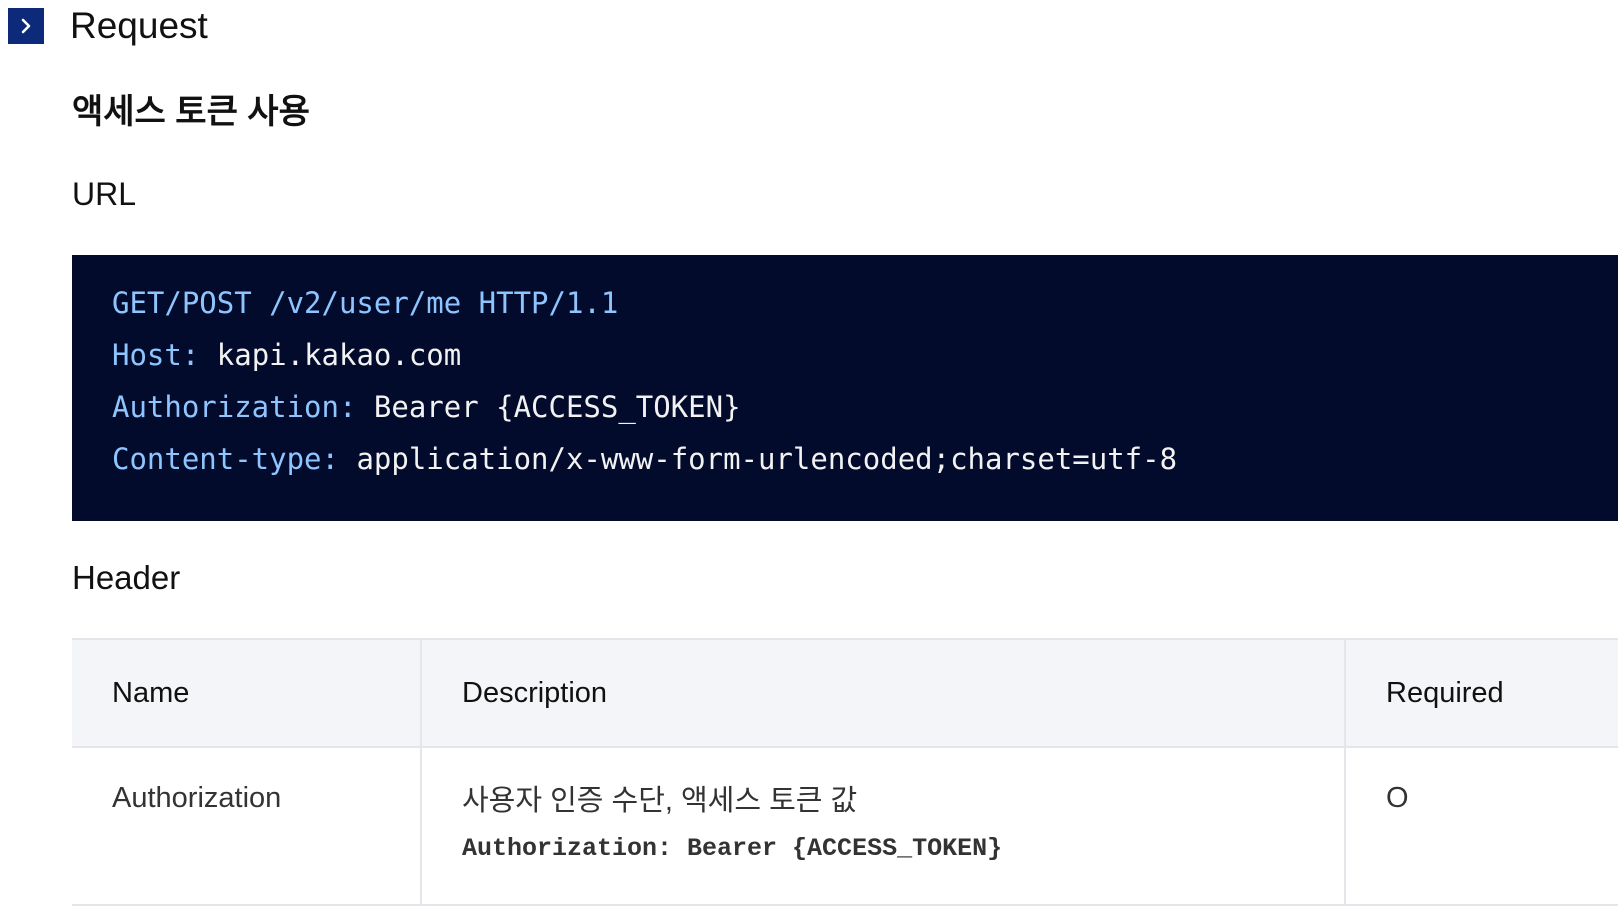  Describe the element at coordinates (156, 355) in the screenshot. I see `code-key: Host:` at that location.